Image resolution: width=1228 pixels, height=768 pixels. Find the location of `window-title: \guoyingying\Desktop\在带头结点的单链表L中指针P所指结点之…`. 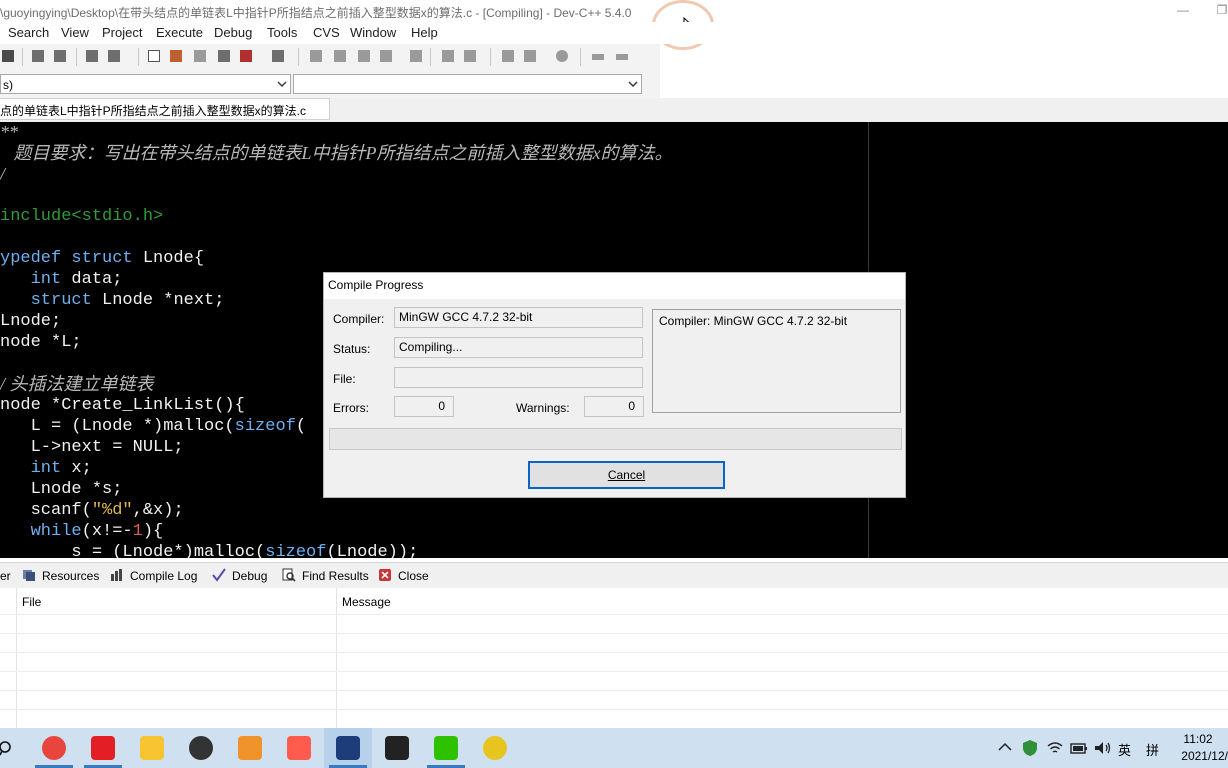

window-title: \guoyingying\Desktop\在带头结点的单链表L中指针P所指结点之… is located at coordinates (316, 13).